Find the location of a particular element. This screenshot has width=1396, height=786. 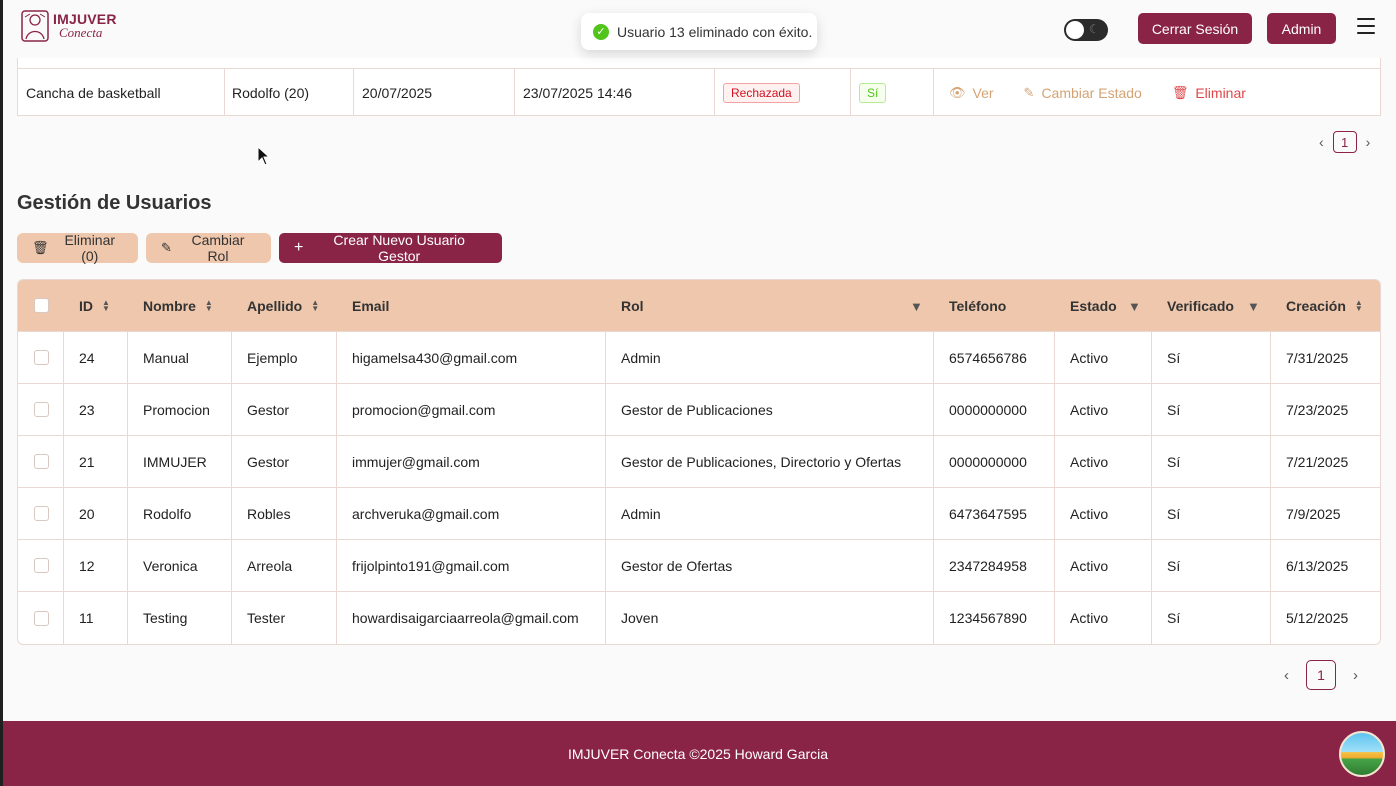

success-toast: ✓ Usuario 13 eliminado con éxito. is located at coordinates (699, 31).